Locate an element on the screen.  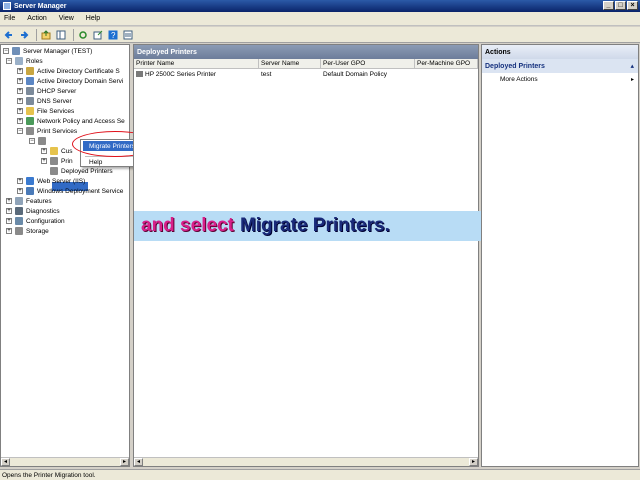
tree-item-ad-certificate: + Active Directory Certificate S is located at coordinates (68, 71).